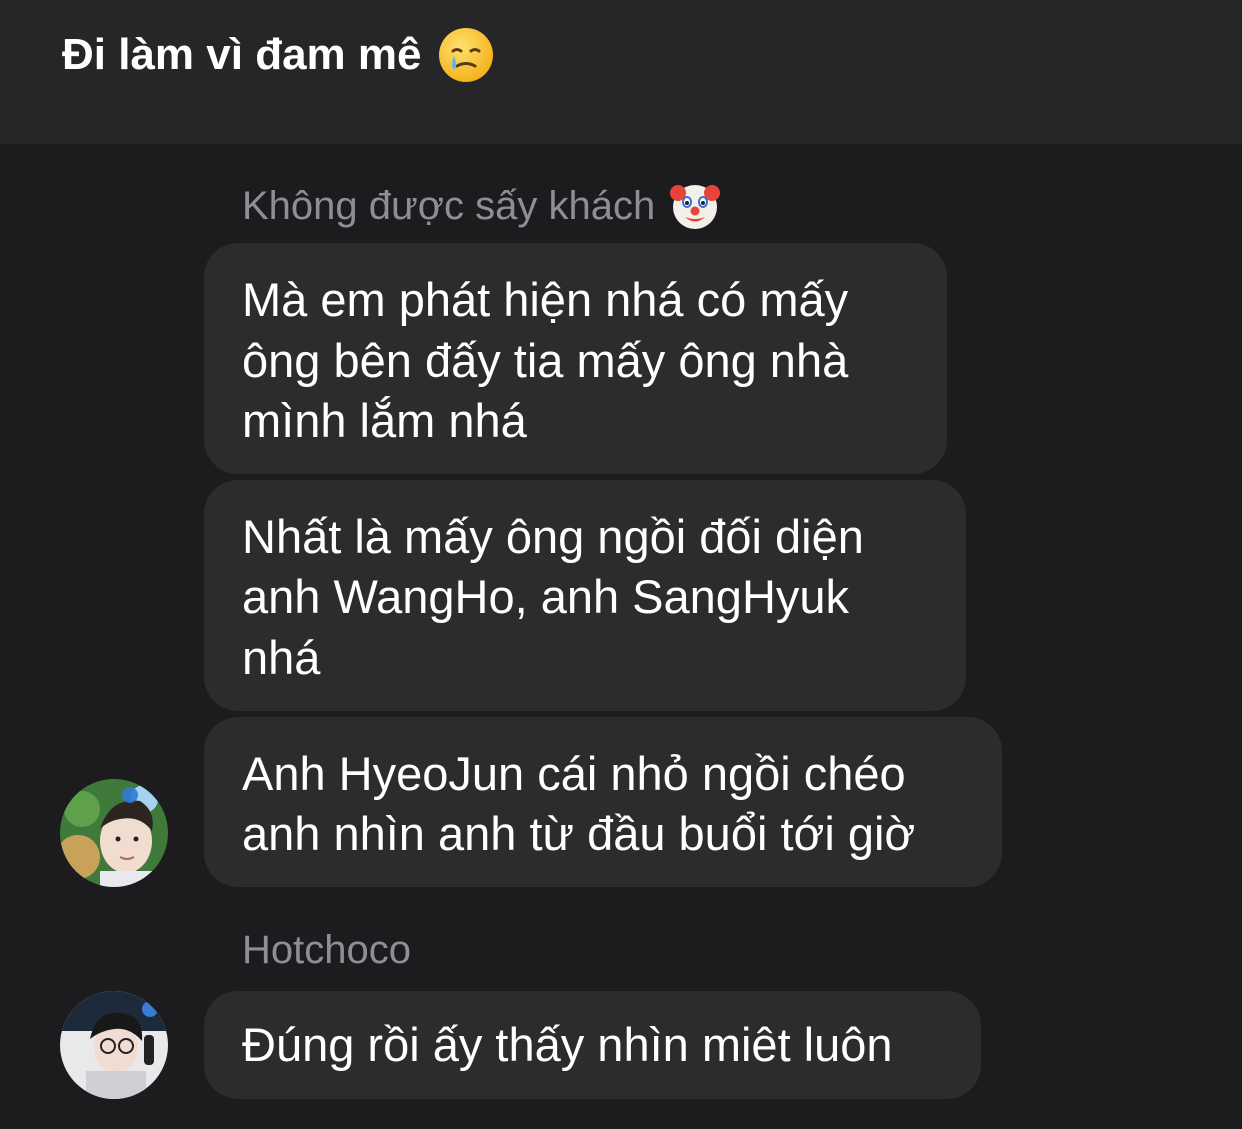 The image size is (1242, 1129). I want to click on chat-title: Đi làm vì đam mê, so click(278, 55).